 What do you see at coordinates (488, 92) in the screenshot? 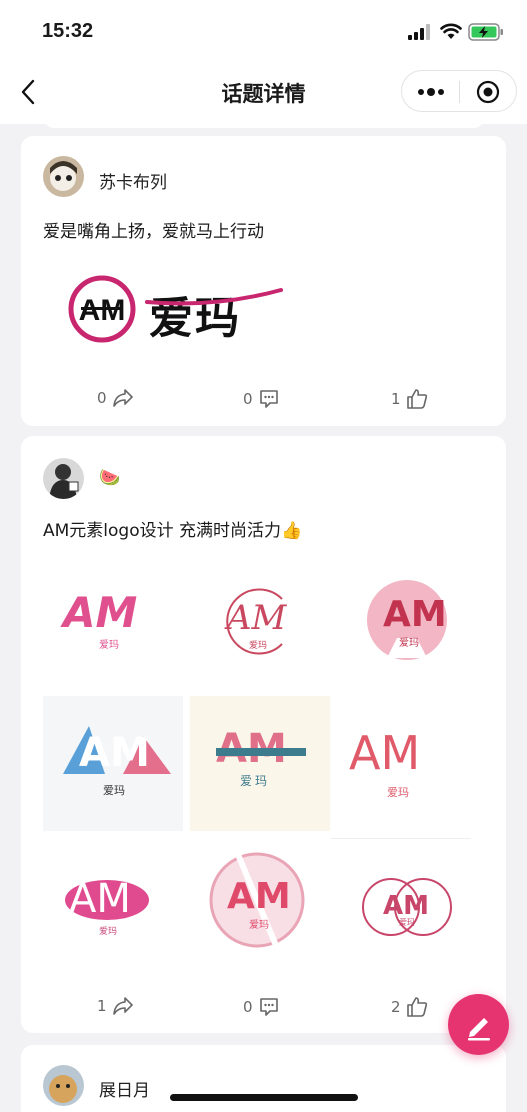
I see `close-target-icon` at bounding box center [488, 92].